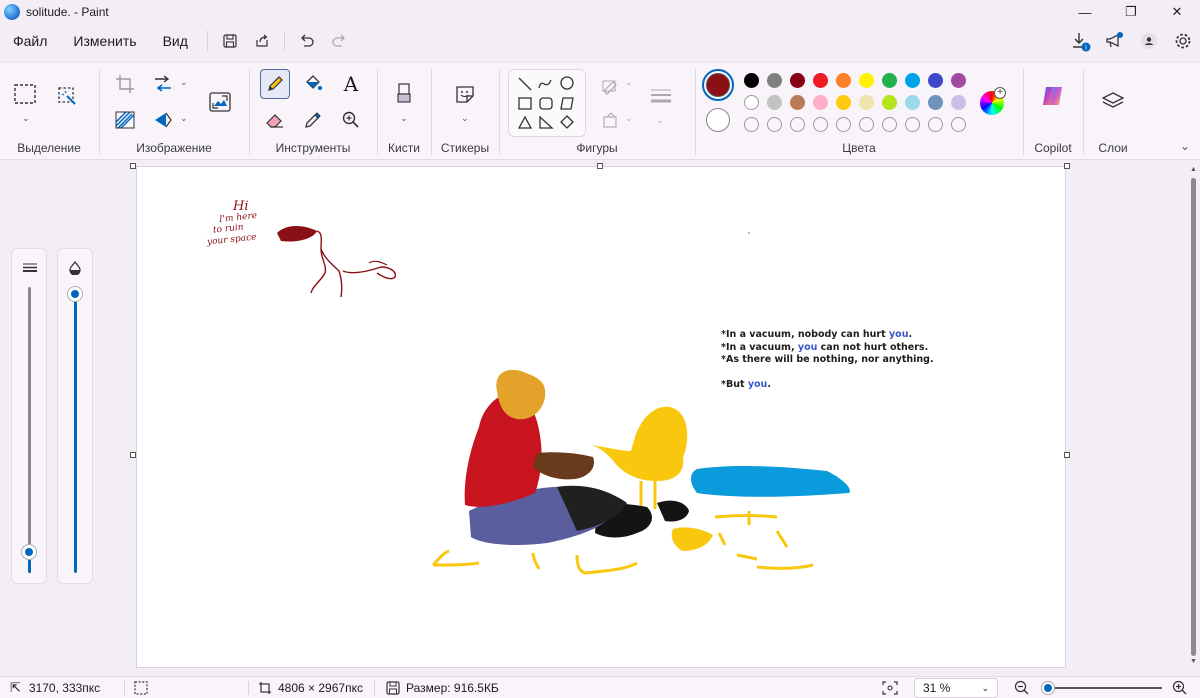  I want to click on scroll-up-arrow-icon: ▲, so click(1193, 169).